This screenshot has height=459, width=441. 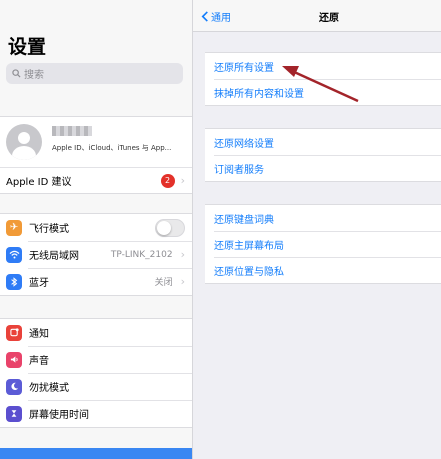 What do you see at coordinates (163, 283) in the screenshot?
I see `bluetooth-value: 关闭` at bounding box center [163, 283].